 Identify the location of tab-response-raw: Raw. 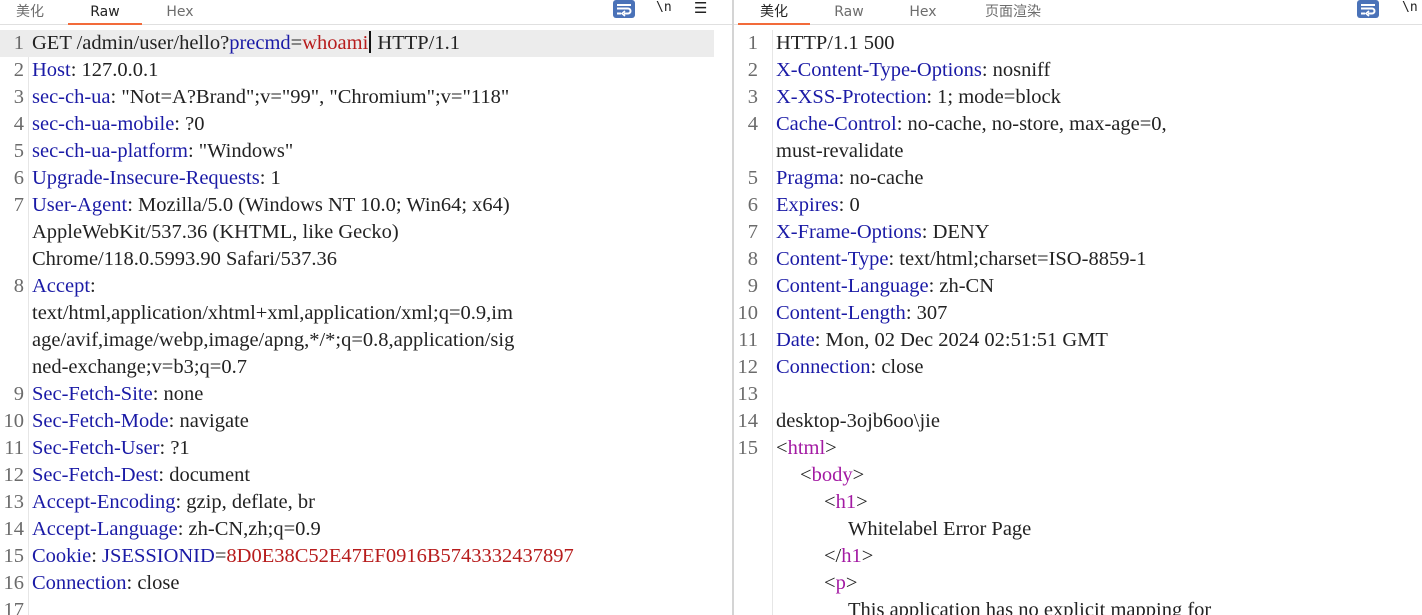
(849, 12).